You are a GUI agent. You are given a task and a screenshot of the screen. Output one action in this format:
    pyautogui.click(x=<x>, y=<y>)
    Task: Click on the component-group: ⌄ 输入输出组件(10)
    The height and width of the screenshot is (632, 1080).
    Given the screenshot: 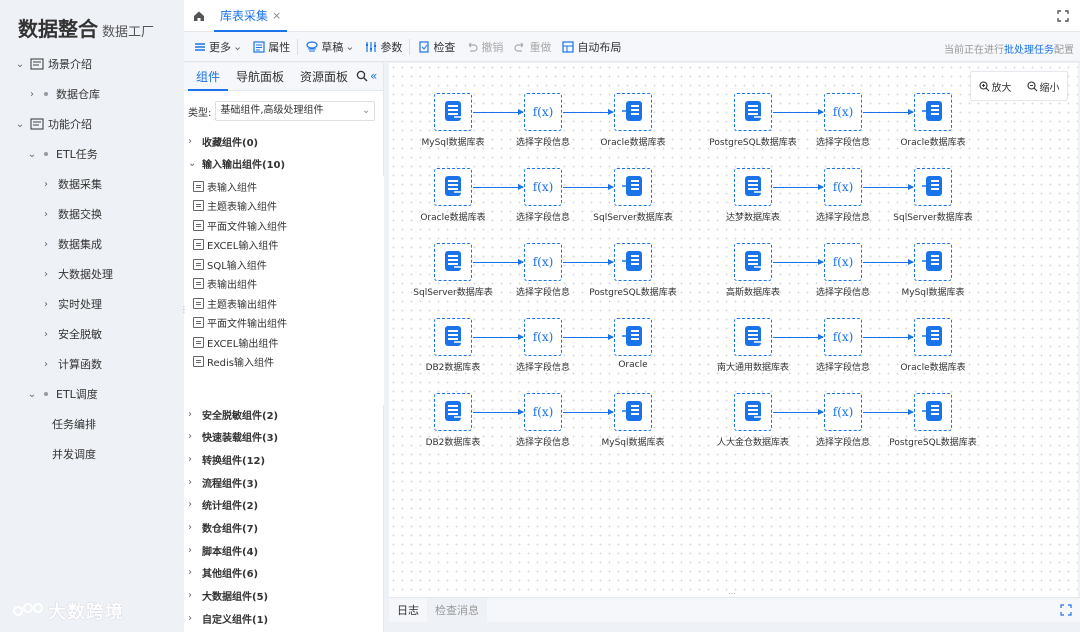 What is the action you would take?
    pyautogui.click(x=236, y=163)
    